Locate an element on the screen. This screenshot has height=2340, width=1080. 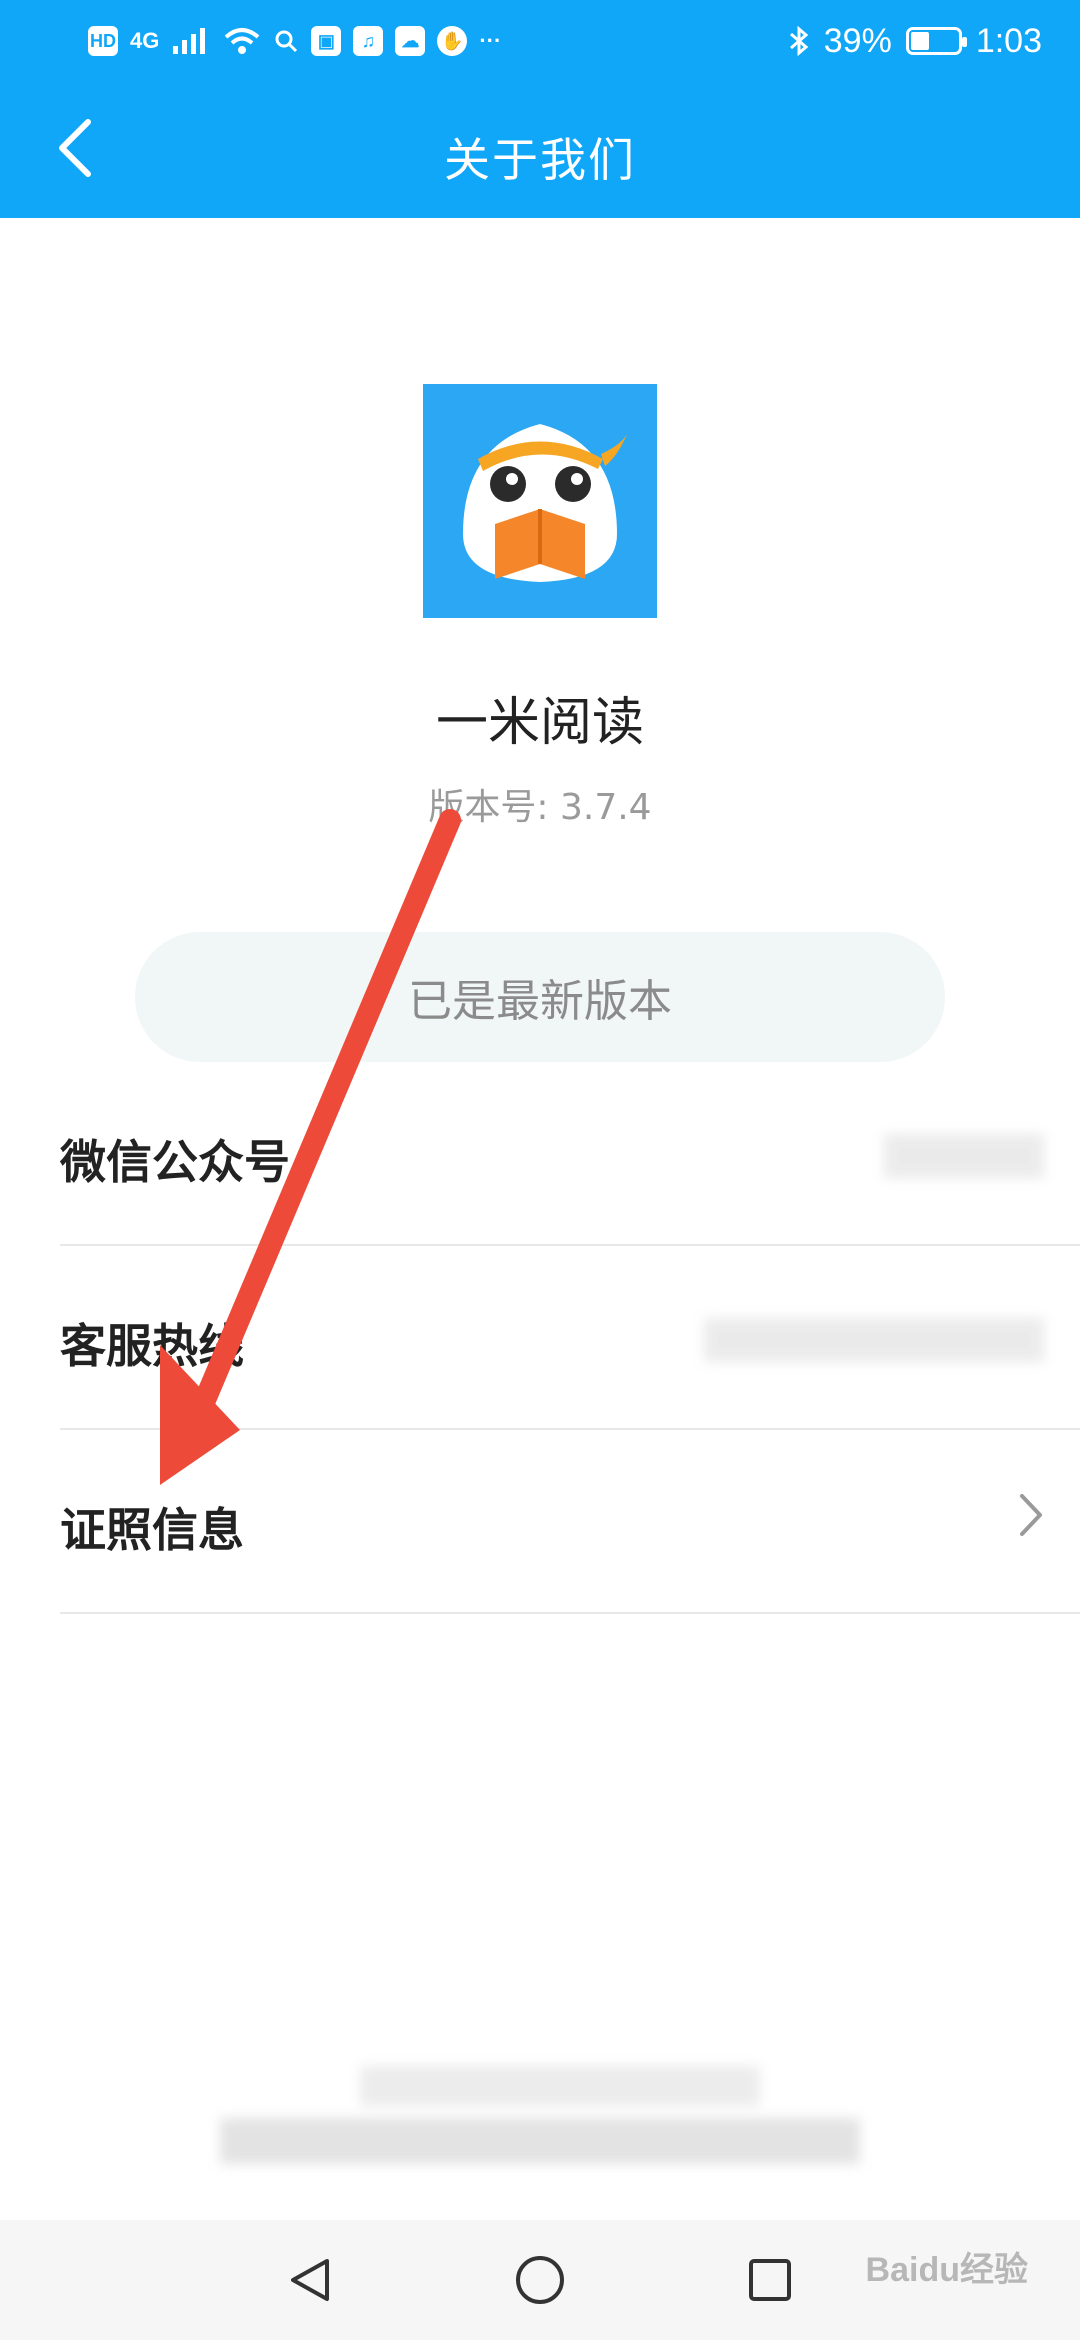
redacted-company-name is located at coordinates (560, 2086).